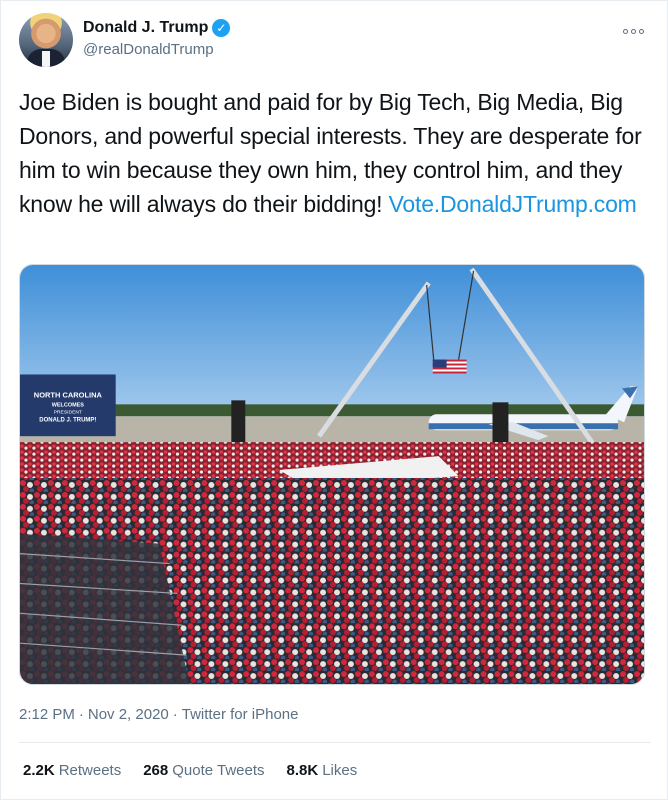 Image resolution: width=668 pixels, height=800 pixels. I want to click on quote-tweets-count: 268, so click(156, 770).